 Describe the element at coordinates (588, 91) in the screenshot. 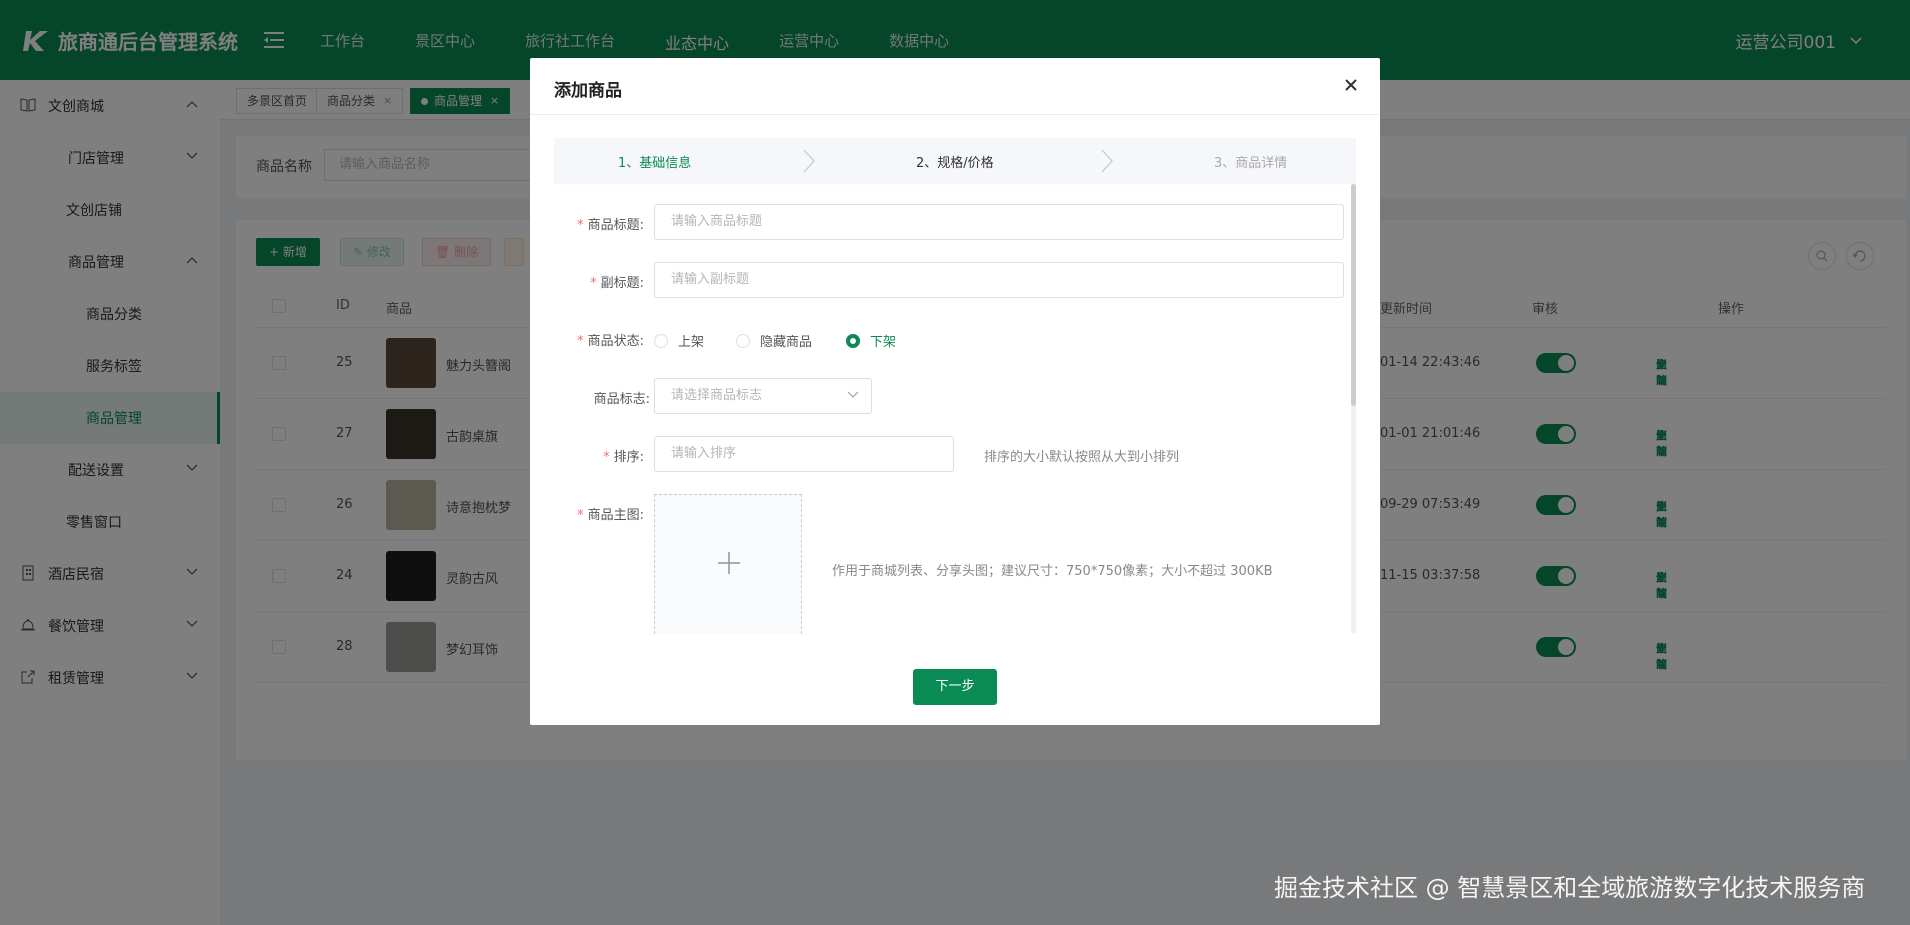

I see `dialog-title: 添加商品` at that location.